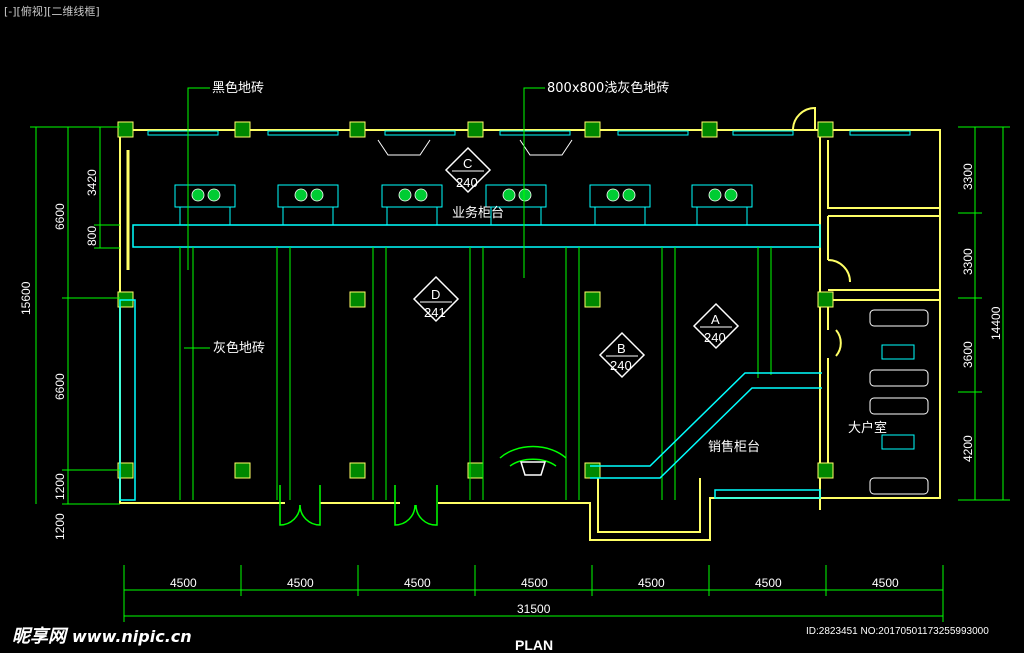 This screenshot has width=1024, height=653. Describe the element at coordinates (238, 88) in the screenshot. I see `black-tile-label: 黑色地砖` at that location.